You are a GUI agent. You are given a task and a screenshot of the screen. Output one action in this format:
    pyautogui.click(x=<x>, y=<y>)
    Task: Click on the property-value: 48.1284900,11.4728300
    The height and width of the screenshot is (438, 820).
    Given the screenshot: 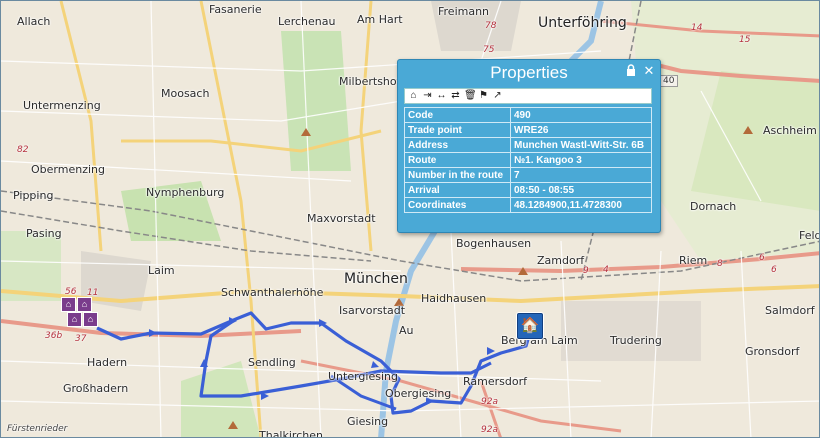 What is the action you would take?
    pyautogui.click(x=581, y=205)
    